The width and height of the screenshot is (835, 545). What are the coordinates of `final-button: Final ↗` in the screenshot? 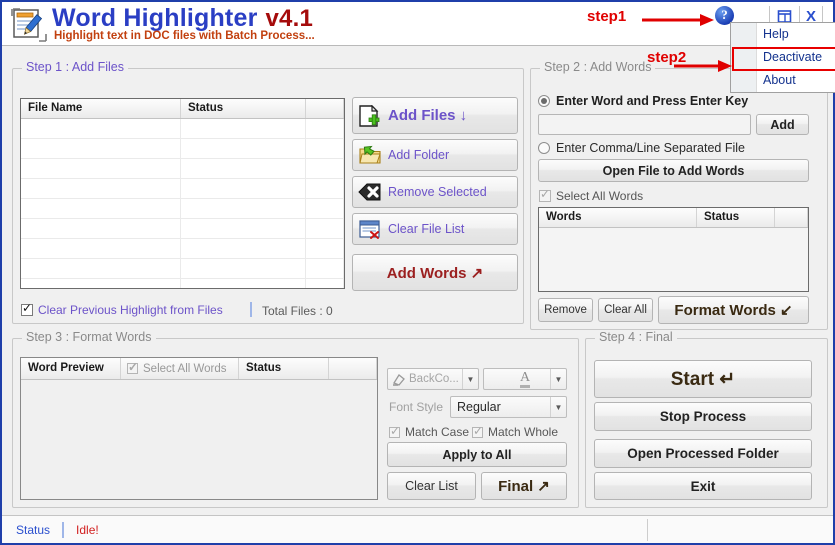 It's located at (524, 486).